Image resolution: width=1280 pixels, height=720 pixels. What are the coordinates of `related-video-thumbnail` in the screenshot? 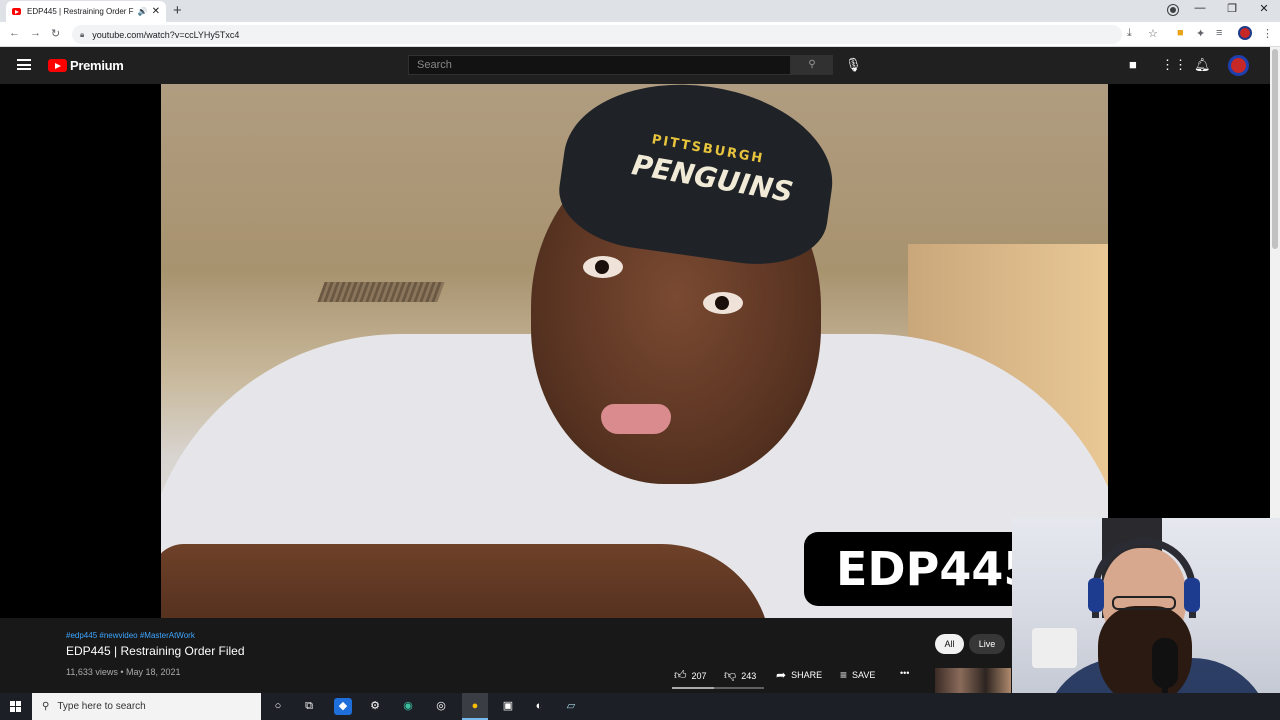 It's located at (973, 680).